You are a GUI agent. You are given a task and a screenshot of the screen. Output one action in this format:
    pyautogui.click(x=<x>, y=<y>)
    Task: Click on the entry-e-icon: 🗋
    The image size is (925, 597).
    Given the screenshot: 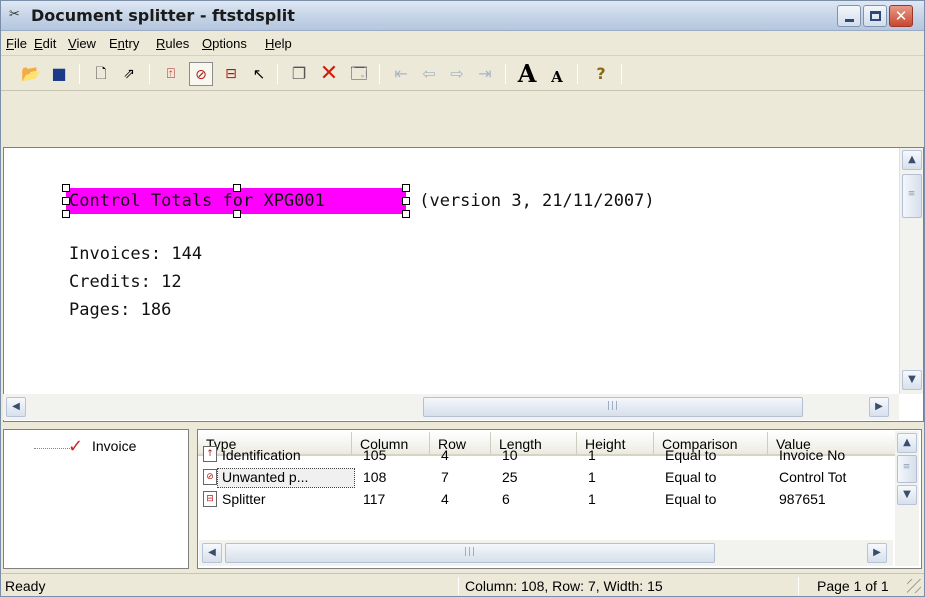 What is the action you would take?
    pyautogui.click(x=101, y=74)
    